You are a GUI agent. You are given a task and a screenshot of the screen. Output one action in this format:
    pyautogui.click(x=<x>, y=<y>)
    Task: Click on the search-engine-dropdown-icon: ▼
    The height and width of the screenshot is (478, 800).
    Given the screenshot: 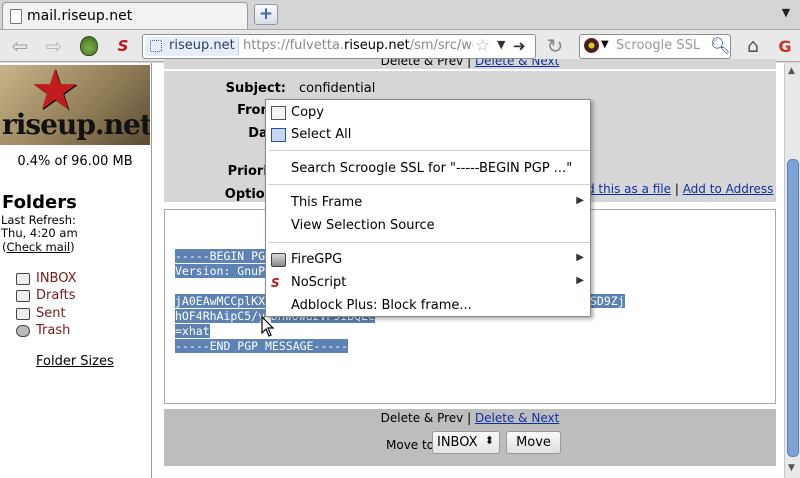 What is the action you would take?
    pyautogui.click(x=605, y=44)
    